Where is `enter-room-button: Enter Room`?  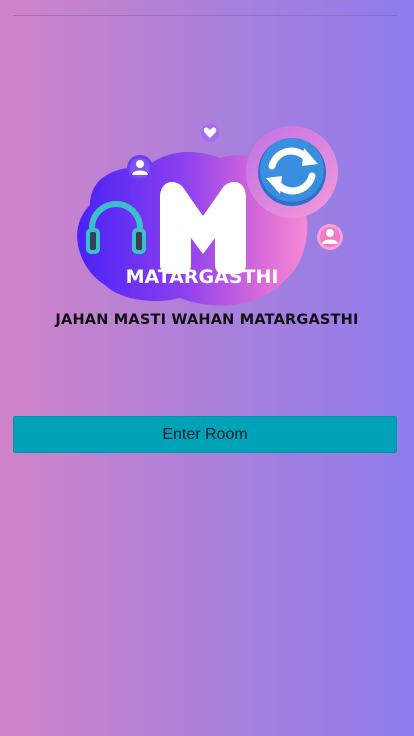 enter-room-button: Enter Room is located at coordinates (205, 434).